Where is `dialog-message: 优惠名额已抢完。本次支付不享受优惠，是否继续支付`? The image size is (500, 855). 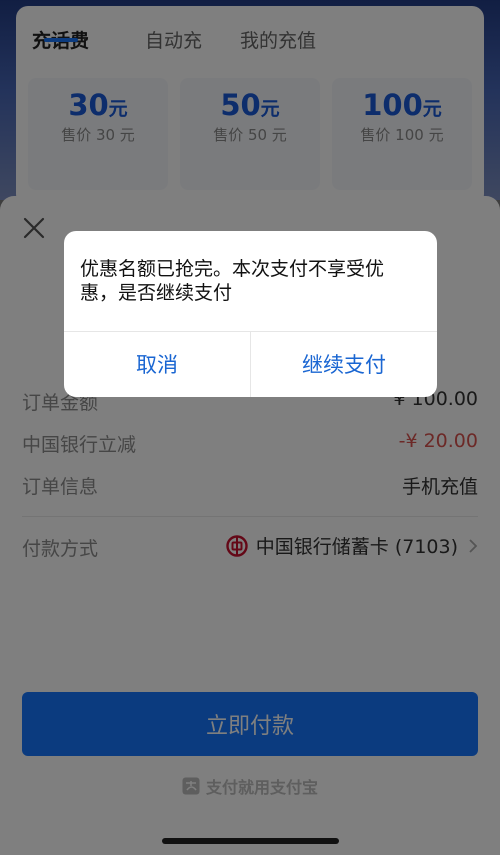 dialog-message: 优惠名额已抢完。本次支付不享受优惠，是否继续支付 is located at coordinates (232, 281).